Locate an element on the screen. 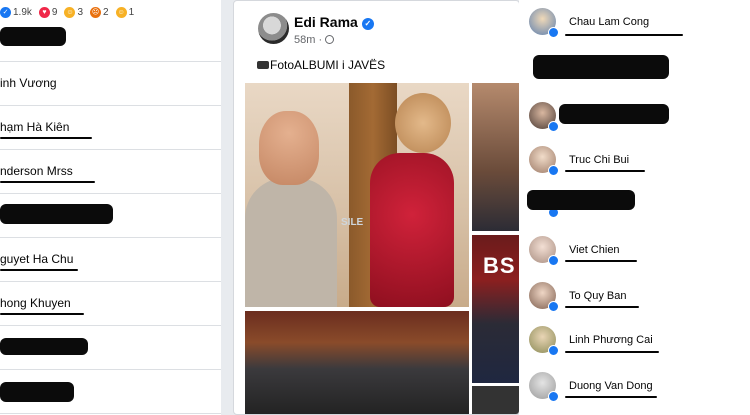 The image size is (750, 415). angry-reaction-icon: ☹ is located at coordinates (96, 12).